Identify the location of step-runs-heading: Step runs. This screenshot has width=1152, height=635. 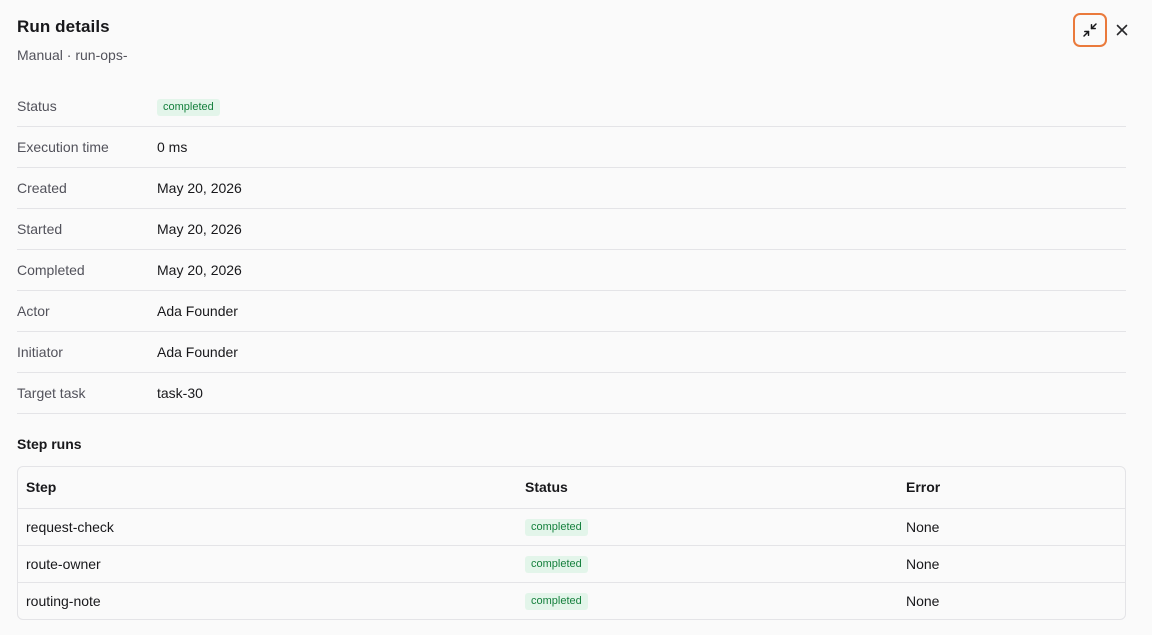
(49, 444).